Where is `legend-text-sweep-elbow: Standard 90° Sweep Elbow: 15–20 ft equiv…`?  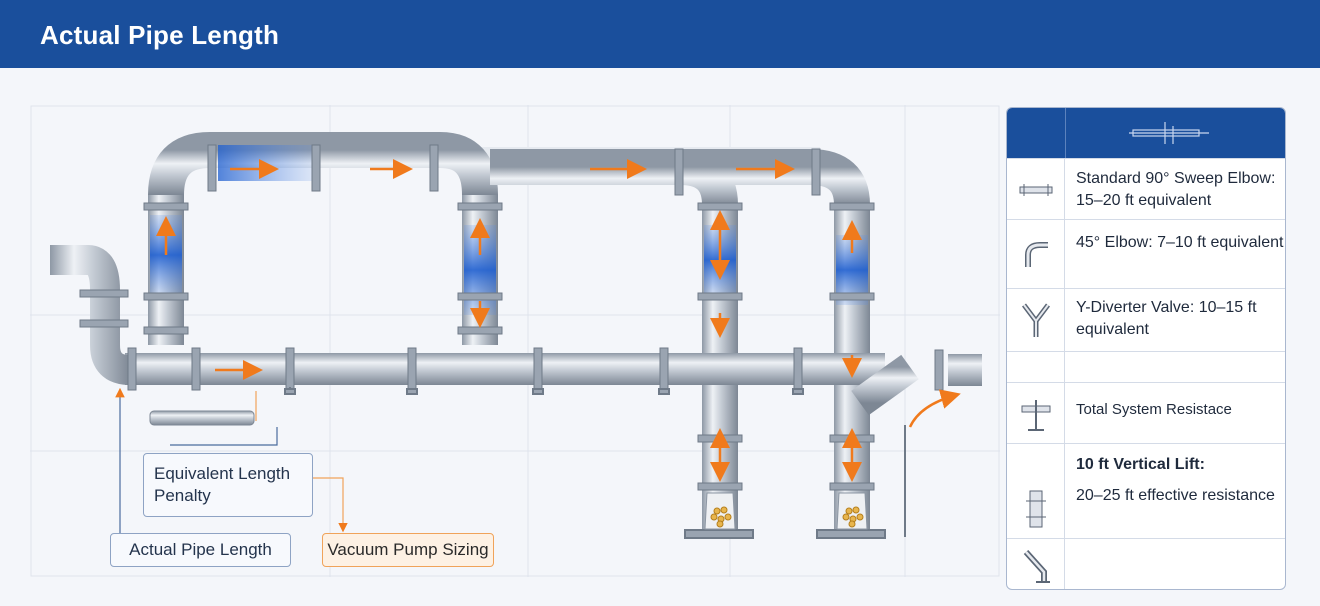 legend-text-sweep-elbow: Standard 90° Sweep Elbow: 15–20 ft equiv… is located at coordinates (1176, 189).